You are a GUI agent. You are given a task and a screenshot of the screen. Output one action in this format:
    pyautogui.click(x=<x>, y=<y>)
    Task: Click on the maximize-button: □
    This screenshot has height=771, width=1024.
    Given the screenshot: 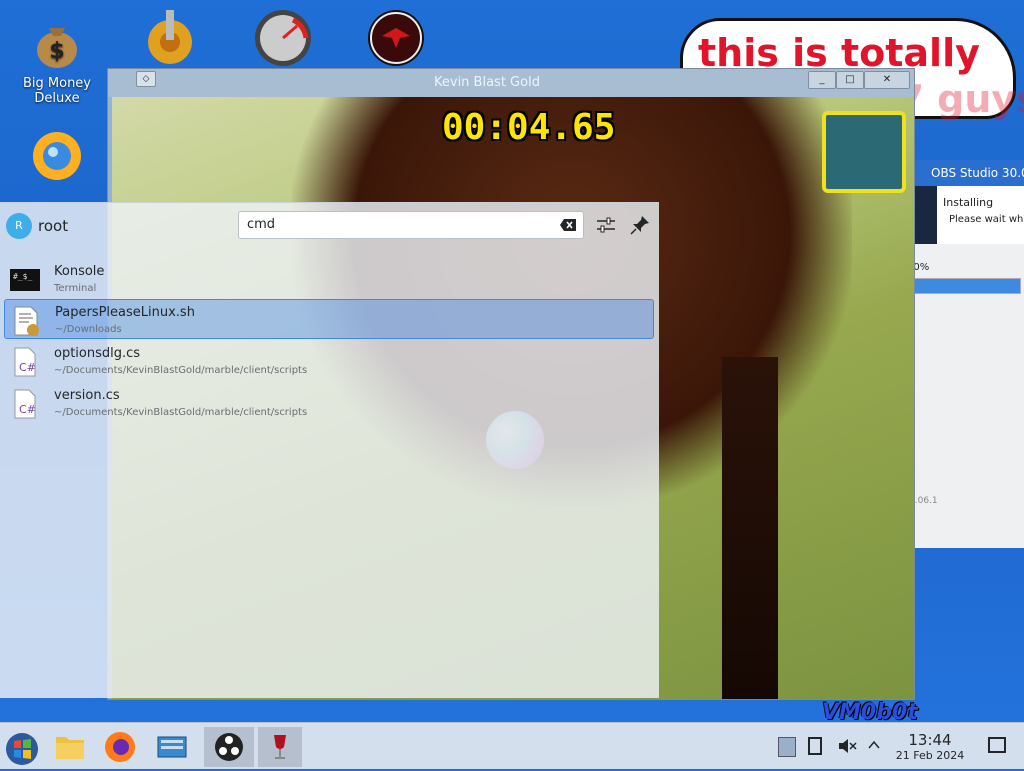 What is the action you would take?
    pyautogui.click(x=850, y=80)
    